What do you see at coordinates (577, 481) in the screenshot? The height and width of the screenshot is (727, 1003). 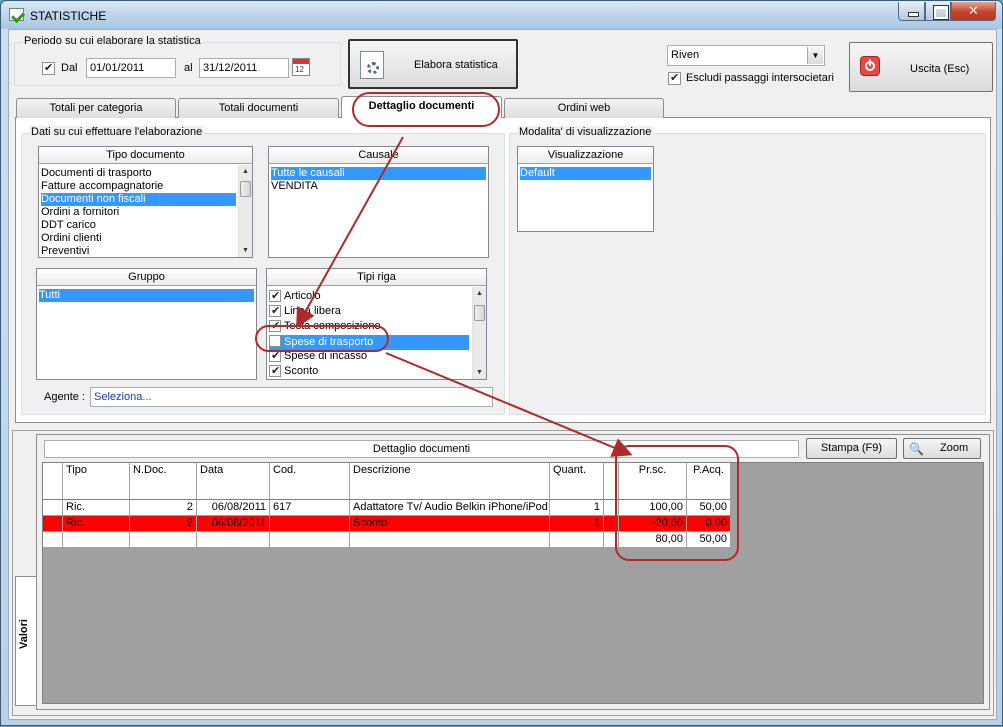 I see `grid-col-quant: Quant.` at bounding box center [577, 481].